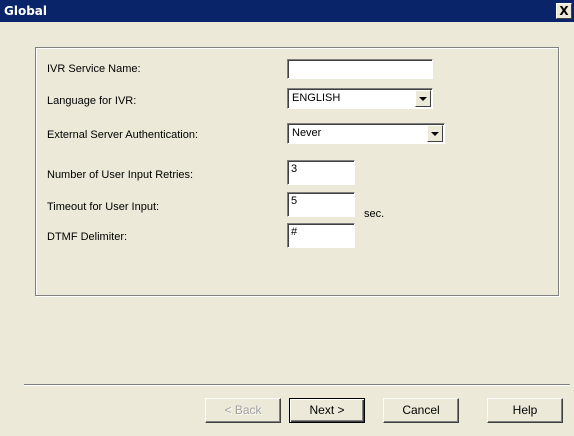  What do you see at coordinates (360, 69) in the screenshot?
I see `service-name-input` at bounding box center [360, 69].